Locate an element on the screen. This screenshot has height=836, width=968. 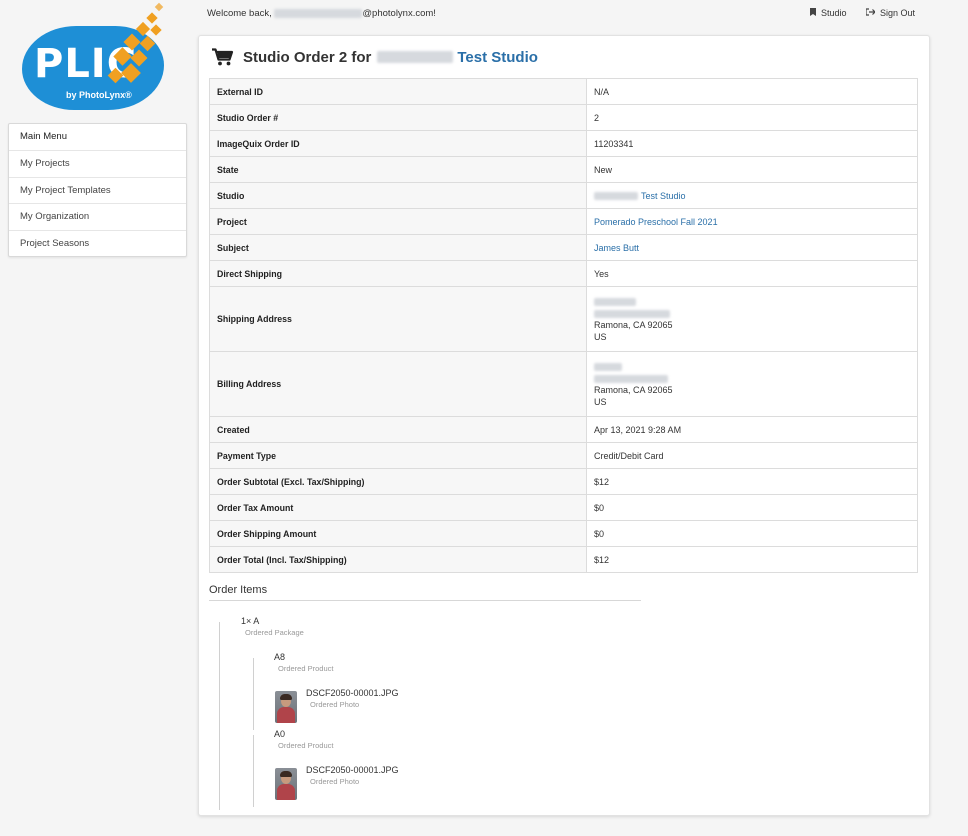
table-row: Order Shipping Amount $0 is located at coordinates (563, 533).